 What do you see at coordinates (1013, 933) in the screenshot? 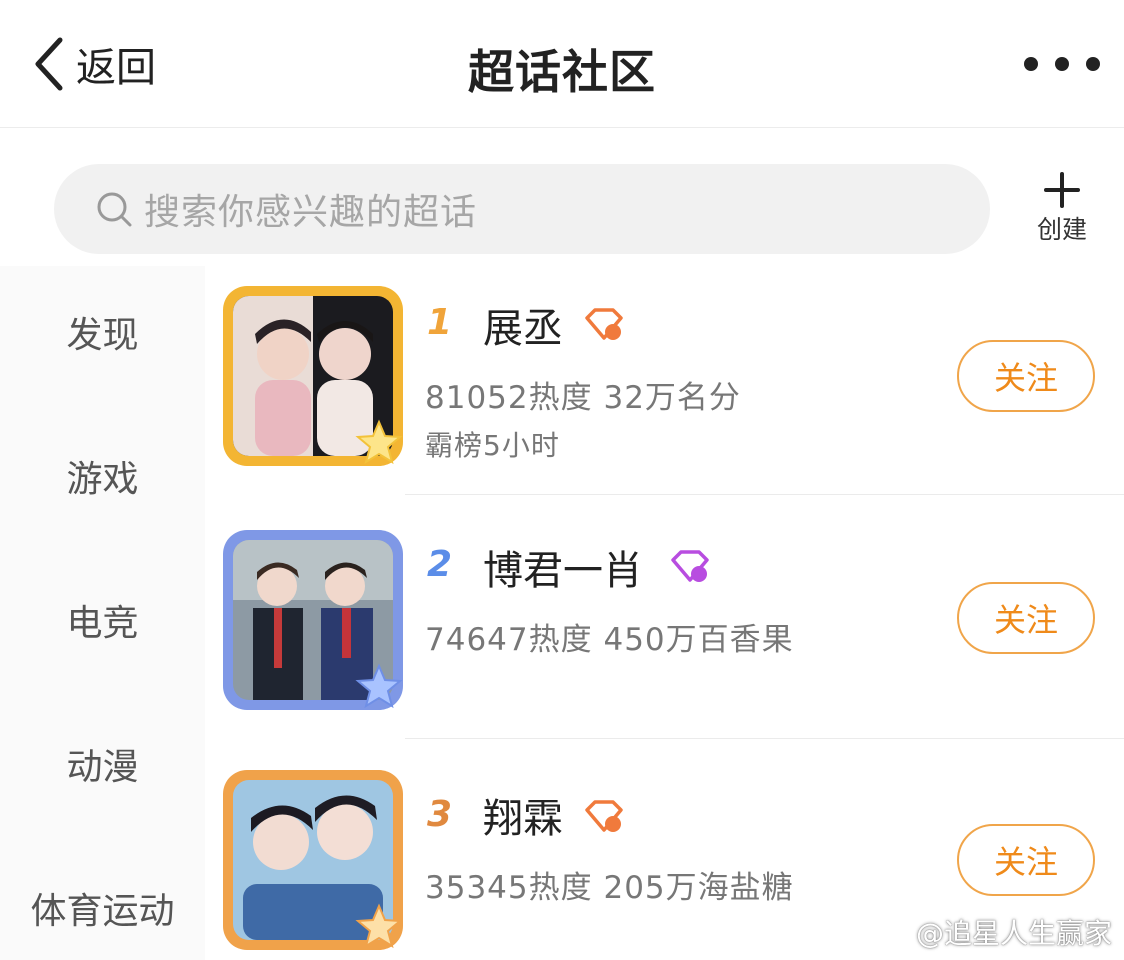
I see `watermark-text: @追星人生赢家` at bounding box center [1013, 933].